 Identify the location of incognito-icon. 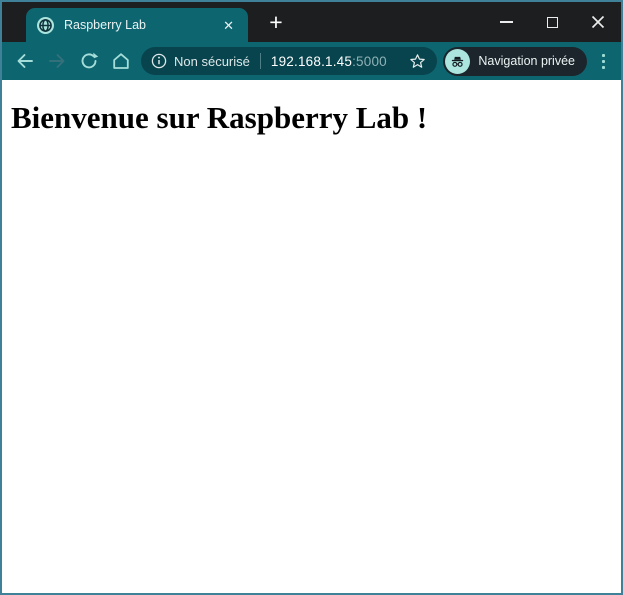
(458, 61).